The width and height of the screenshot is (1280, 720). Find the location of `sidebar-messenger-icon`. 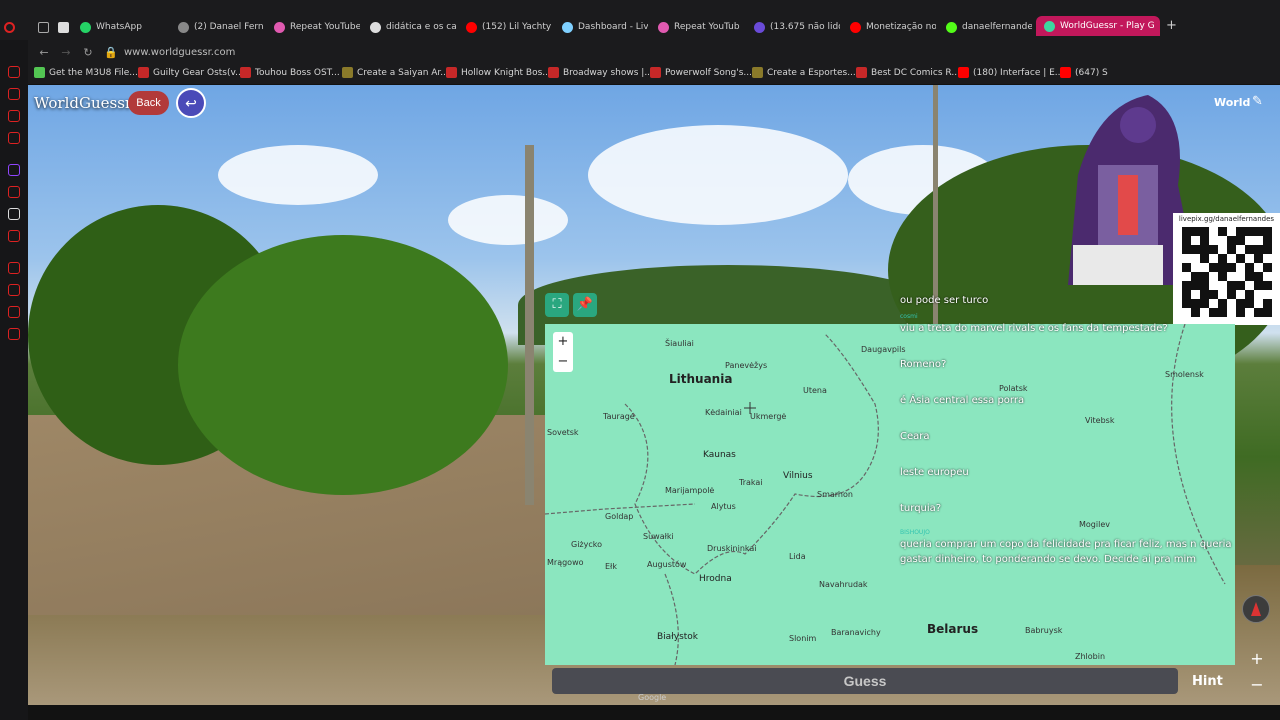

sidebar-messenger-icon is located at coordinates (14, 116).